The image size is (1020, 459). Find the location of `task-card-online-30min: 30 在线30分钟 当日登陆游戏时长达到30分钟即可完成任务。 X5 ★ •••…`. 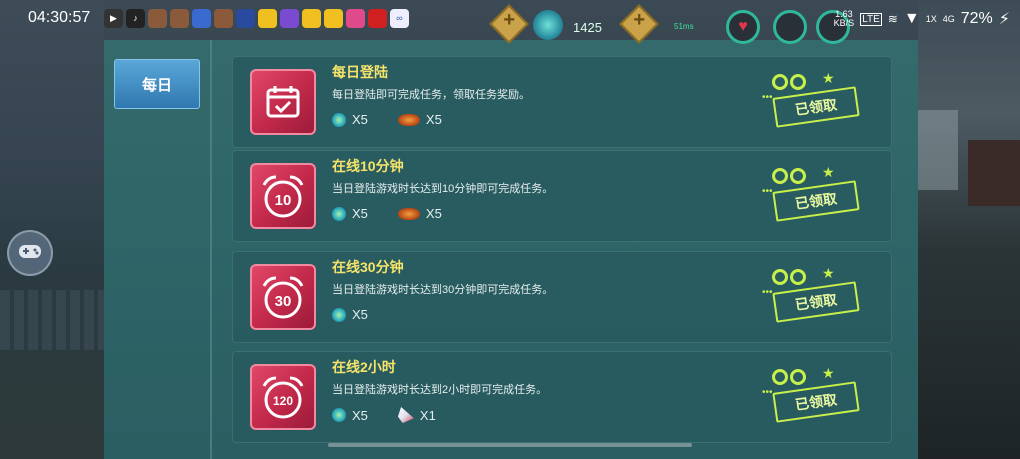

task-card-online-30min: 30 在线30分钟 当日登陆游戏时长达到30分钟即可完成任务。 X5 ★ •••… is located at coordinates (562, 297).